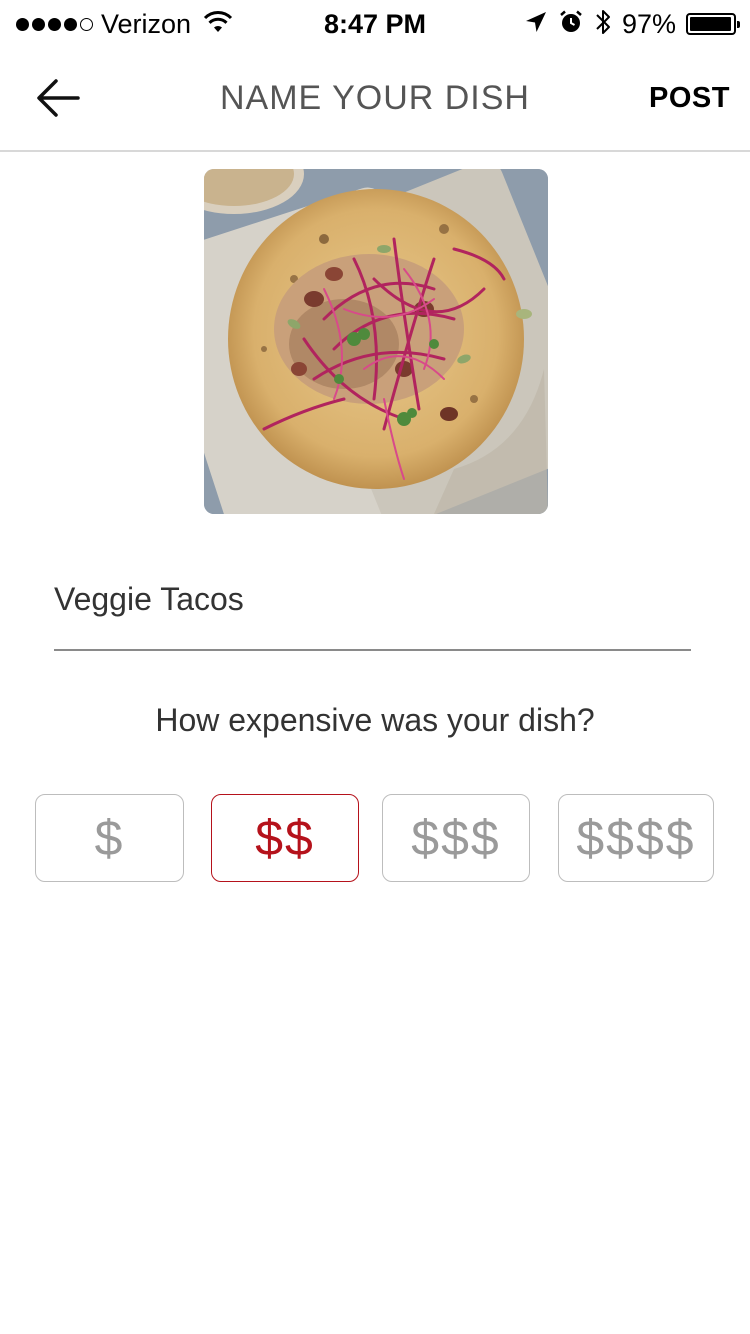 The image size is (750, 1334). Describe the element at coordinates (636, 838) in the screenshot. I see `price-option-4: $$$$` at that location.